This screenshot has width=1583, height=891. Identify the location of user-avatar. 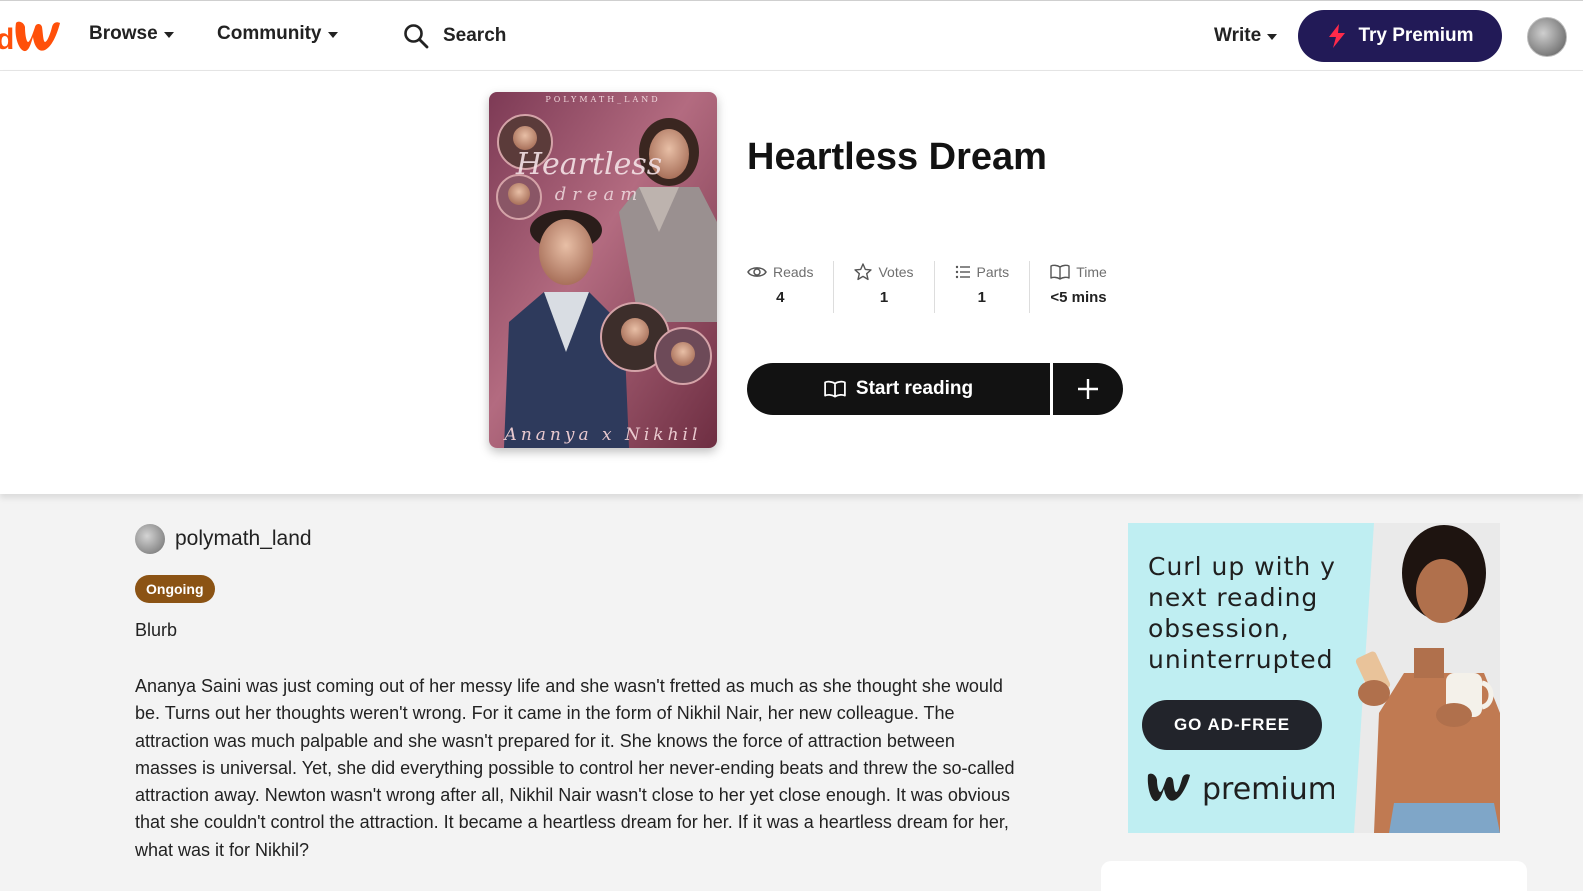
(1547, 37).